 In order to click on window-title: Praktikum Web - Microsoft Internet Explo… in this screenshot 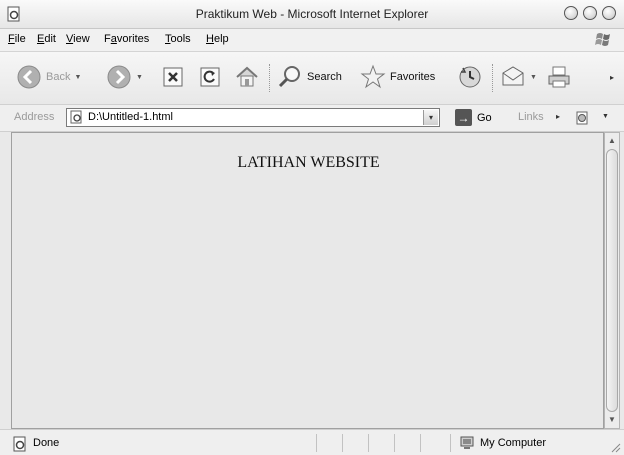, I will do `click(312, 14)`.